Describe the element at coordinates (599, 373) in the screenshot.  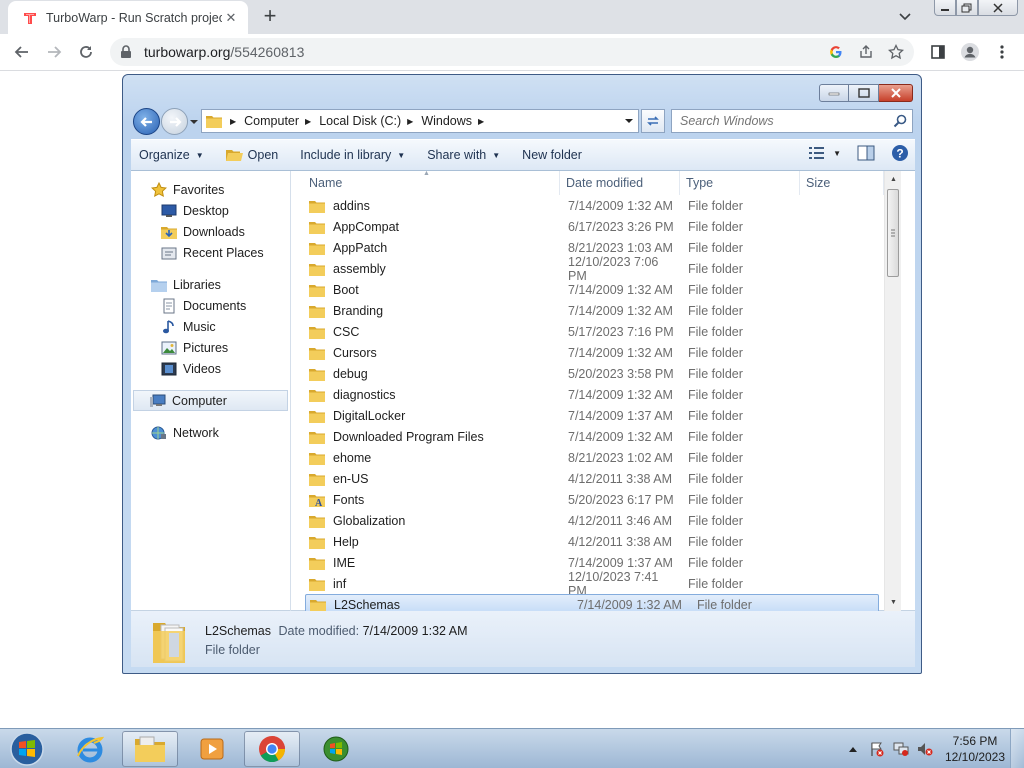
I see `file-row: debug 5/20/2023 3:58 PM File folder` at that location.